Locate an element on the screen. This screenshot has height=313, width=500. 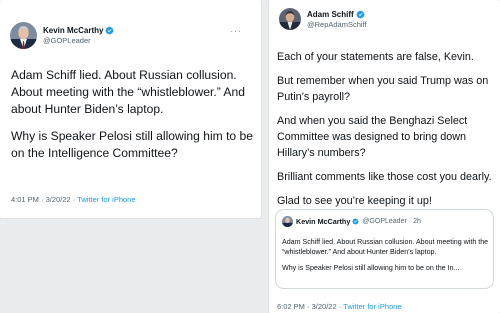
quoted-author-name: Kevin McCarthy is located at coordinates (323, 221).